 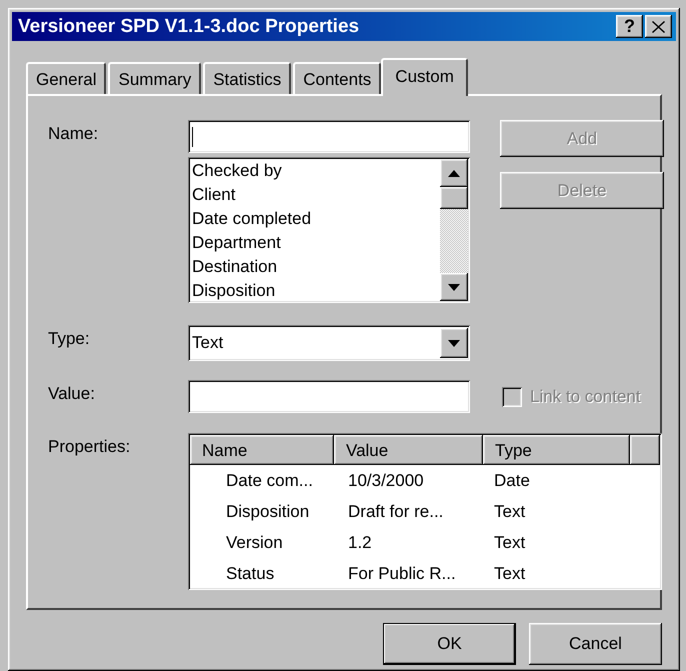 What do you see at coordinates (454, 230) in the screenshot?
I see `scrollbar` at bounding box center [454, 230].